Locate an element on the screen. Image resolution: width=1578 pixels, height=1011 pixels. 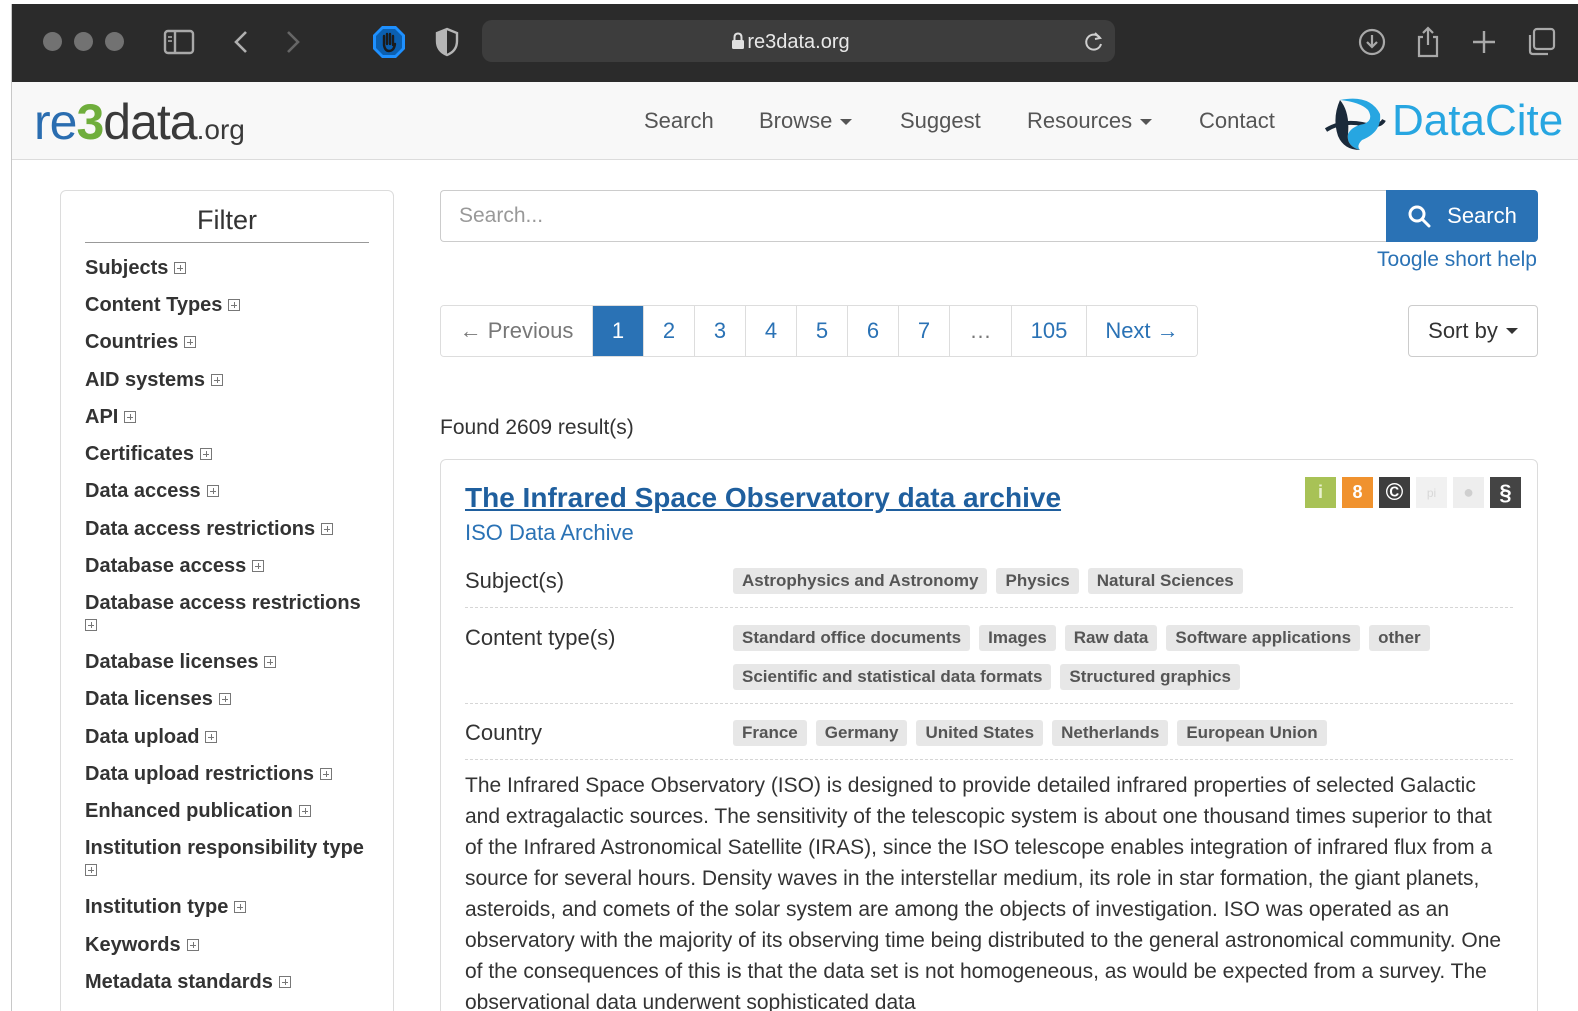
pagination-page-7: 7 is located at coordinates (923, 331).